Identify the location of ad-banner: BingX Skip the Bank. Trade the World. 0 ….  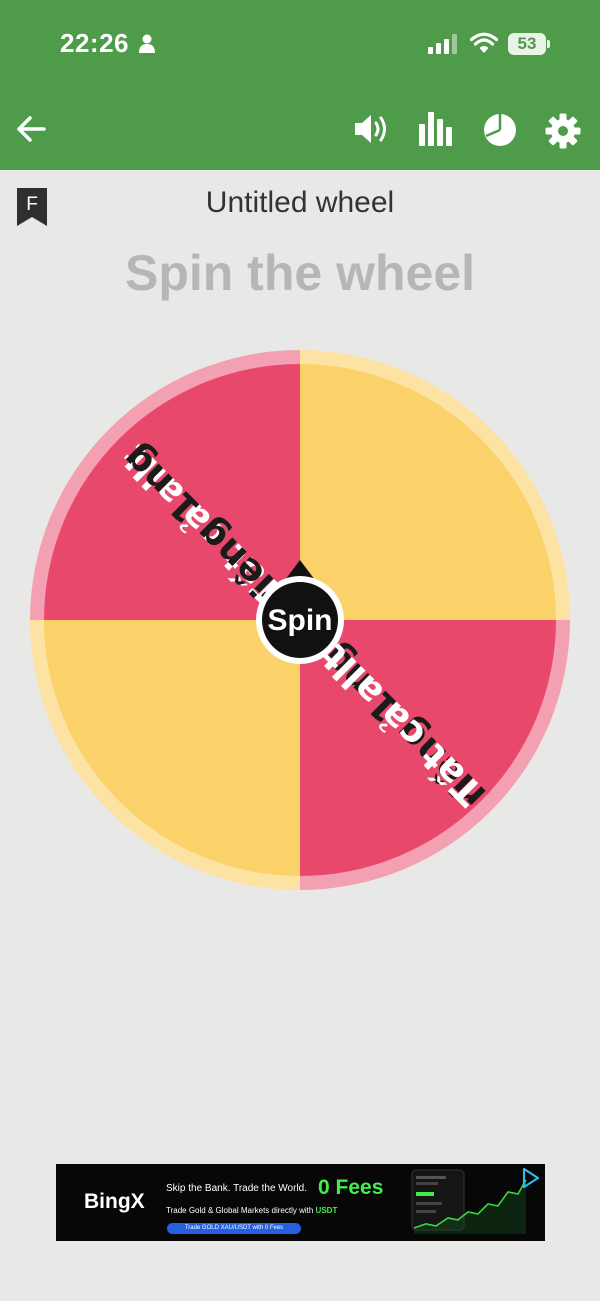
(300, 1202).